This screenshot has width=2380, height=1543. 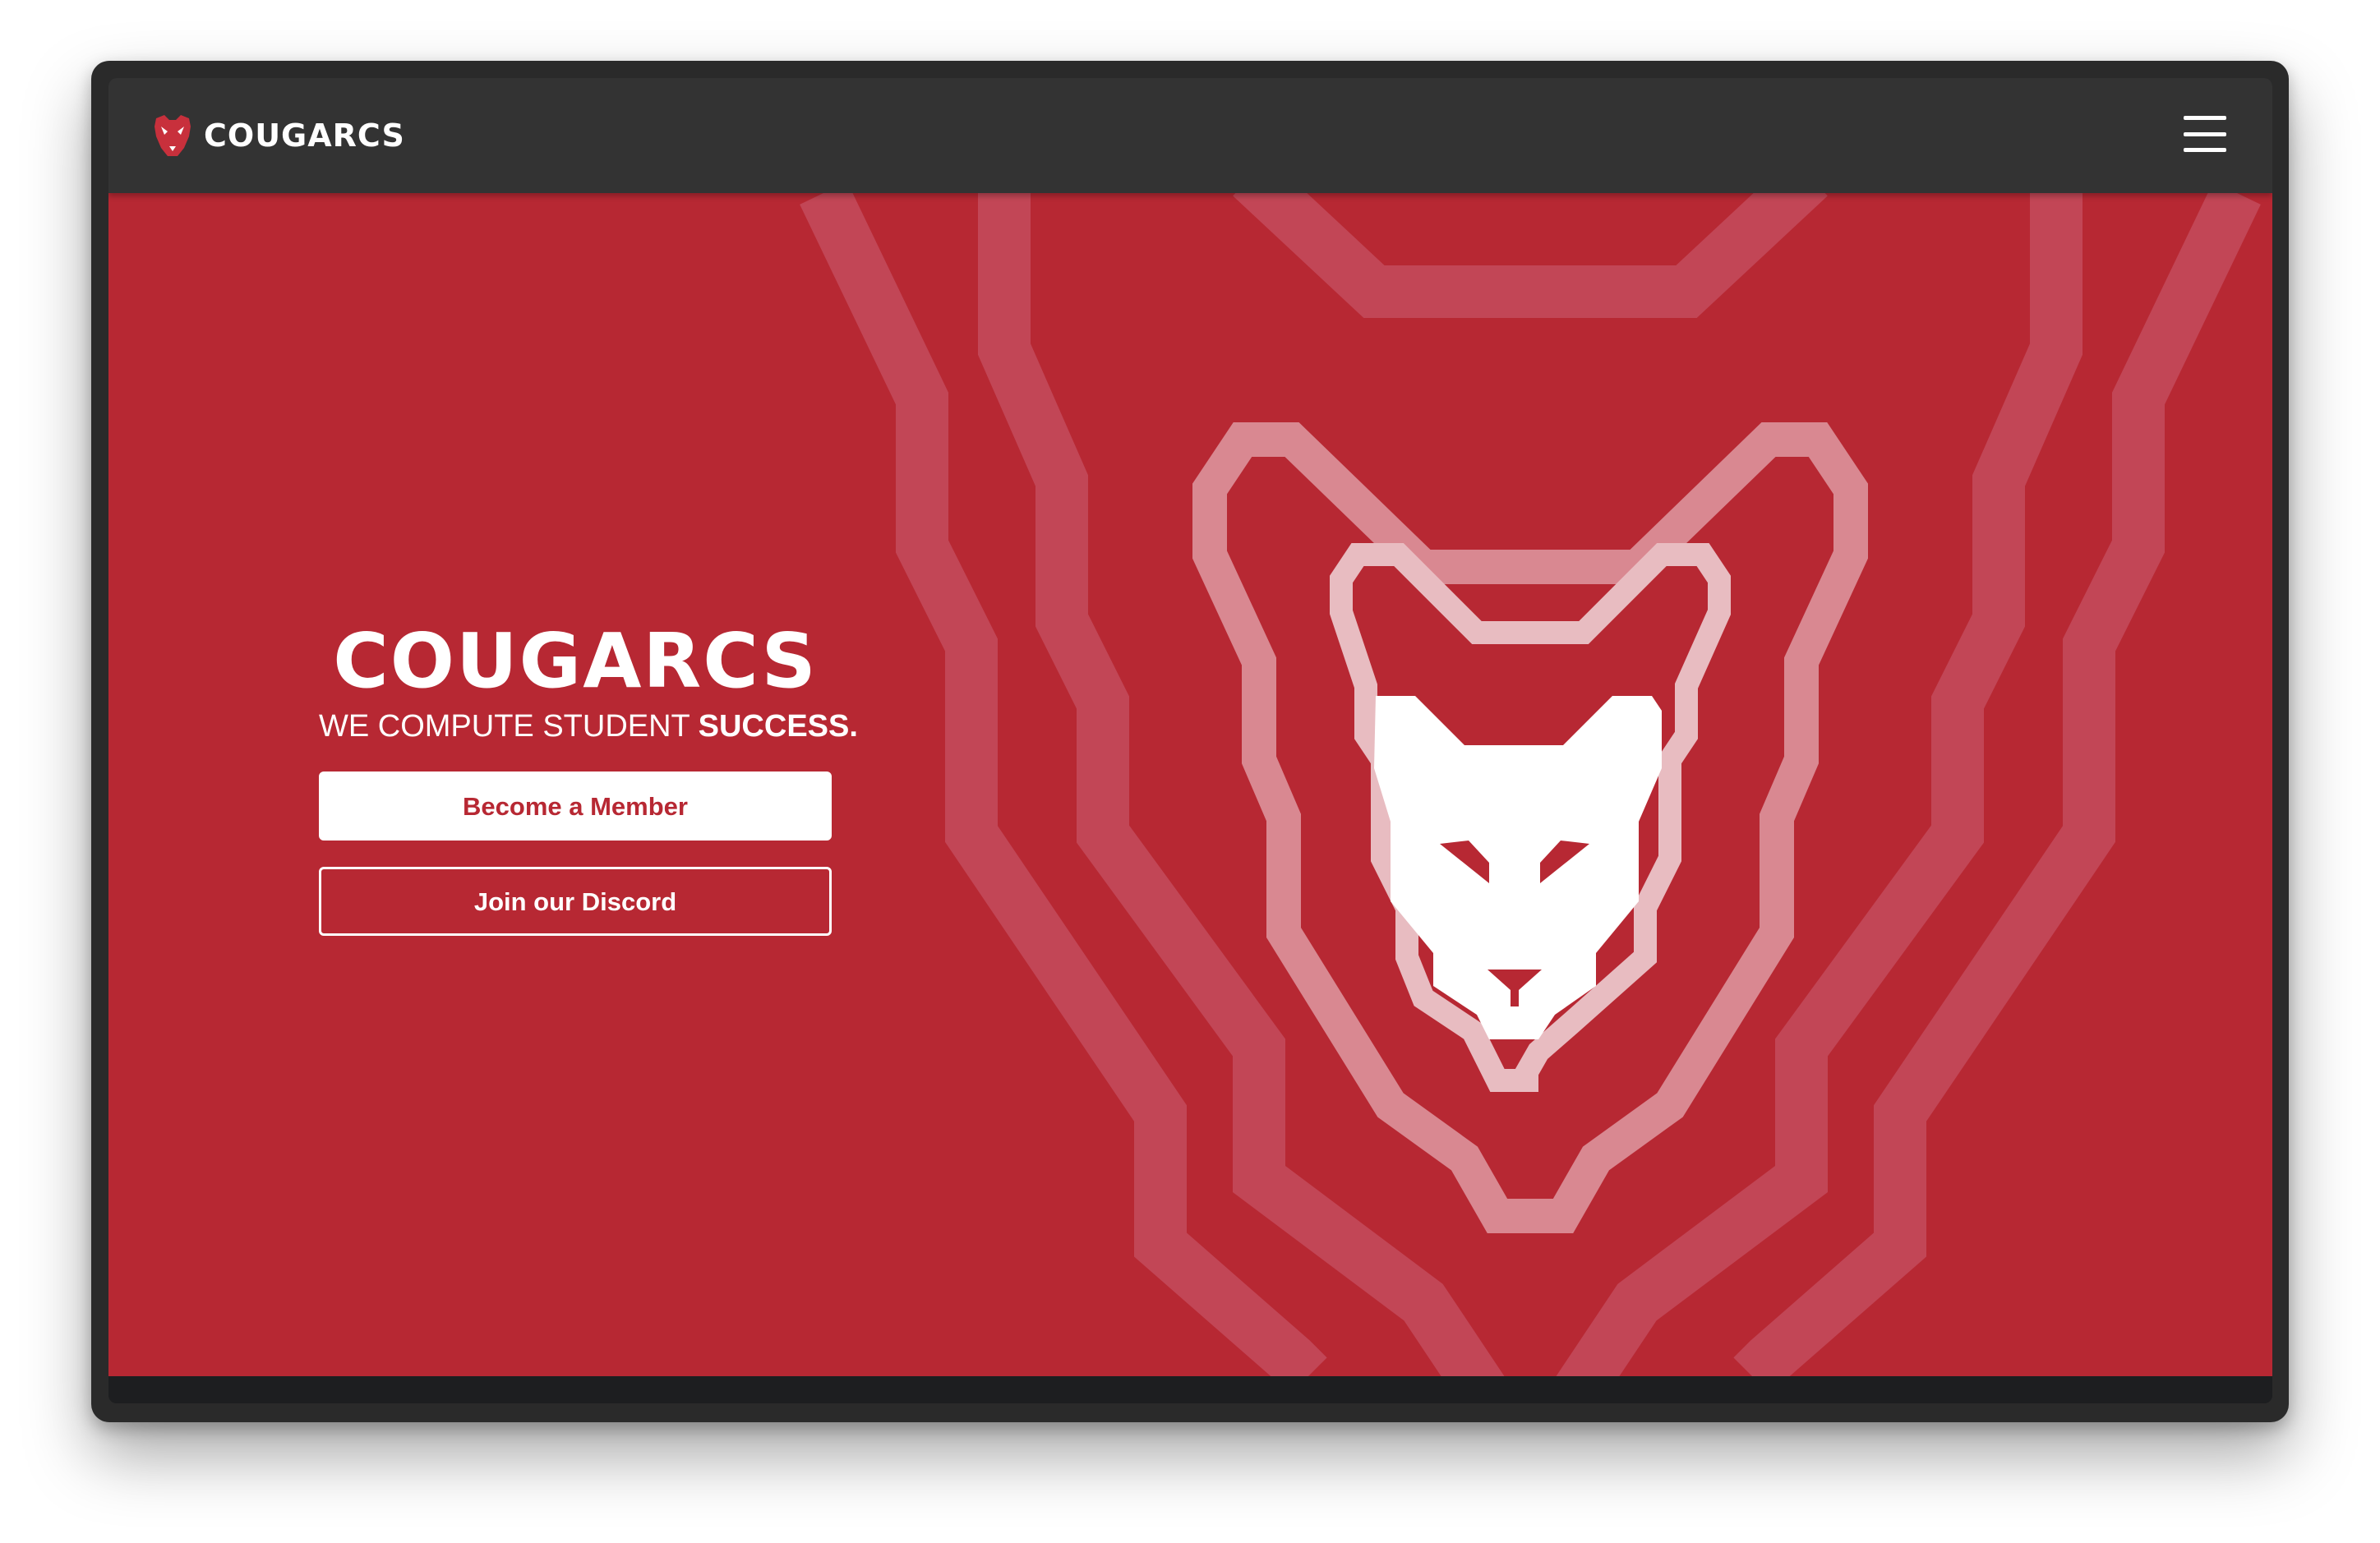 I want to click on tagline-bold: SUCCESS., so click(x=778, y=726).